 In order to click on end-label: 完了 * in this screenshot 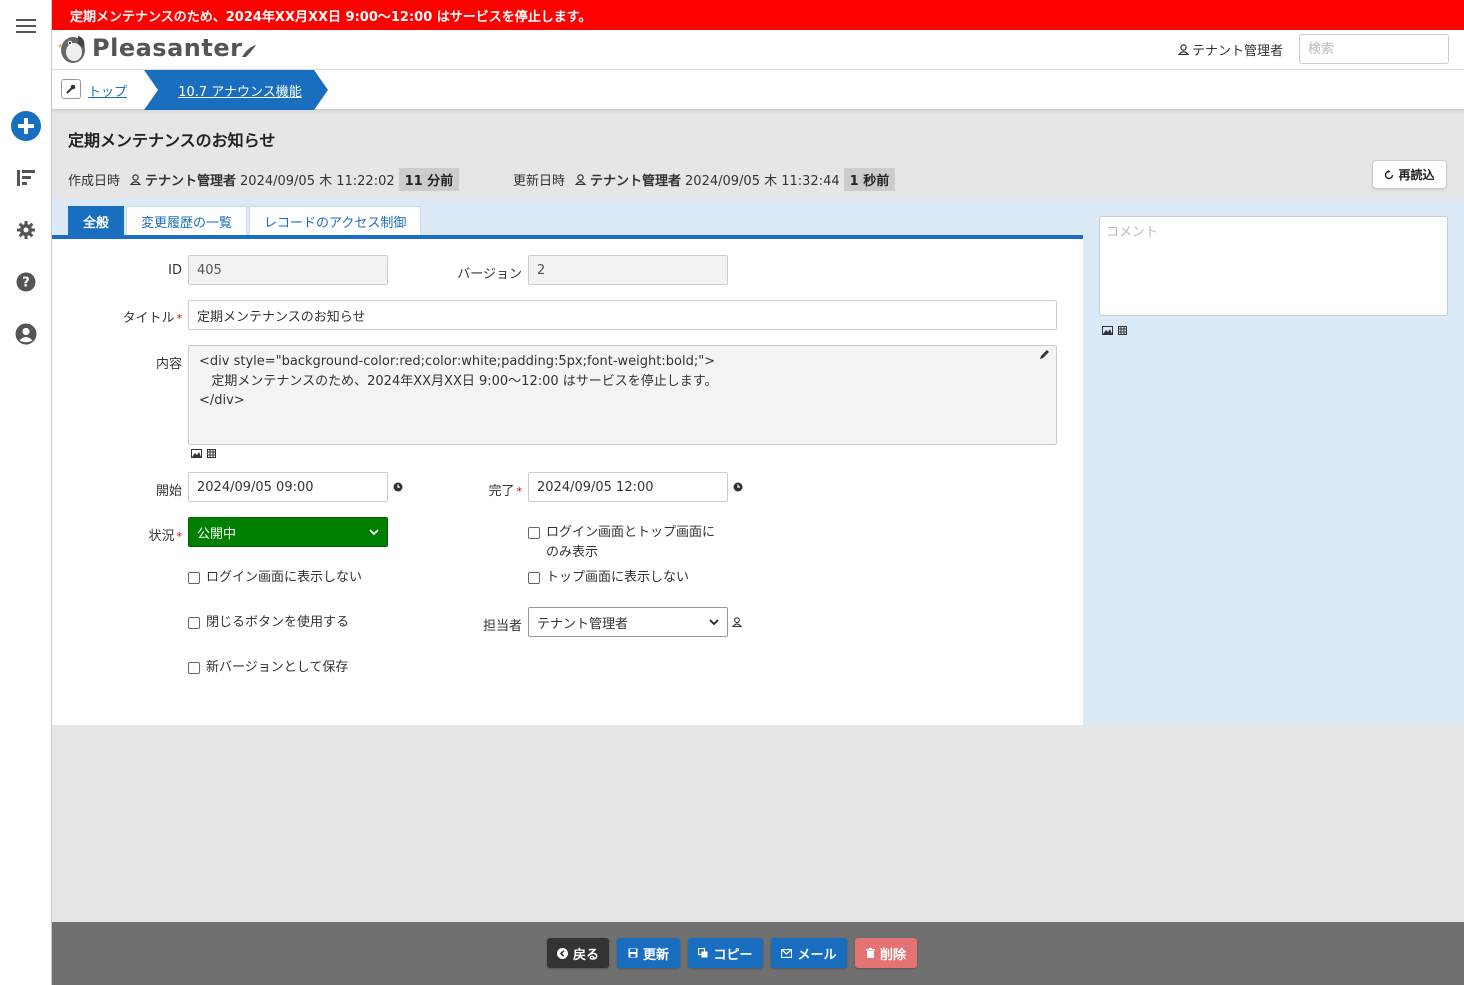, I will do `click(505, 491)`.